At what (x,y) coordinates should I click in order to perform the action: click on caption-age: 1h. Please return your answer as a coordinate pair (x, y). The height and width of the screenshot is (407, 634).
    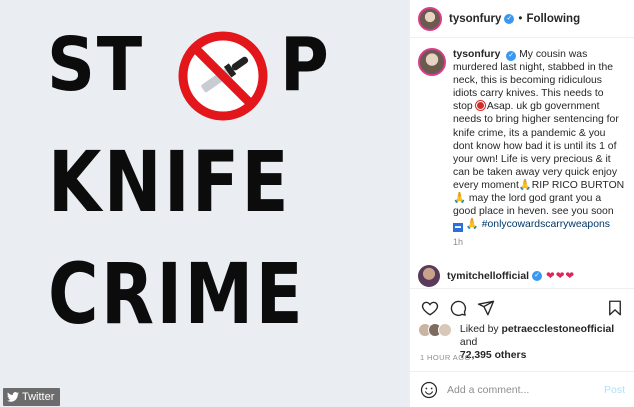
    Looking at the image, I should click on (458, 242).